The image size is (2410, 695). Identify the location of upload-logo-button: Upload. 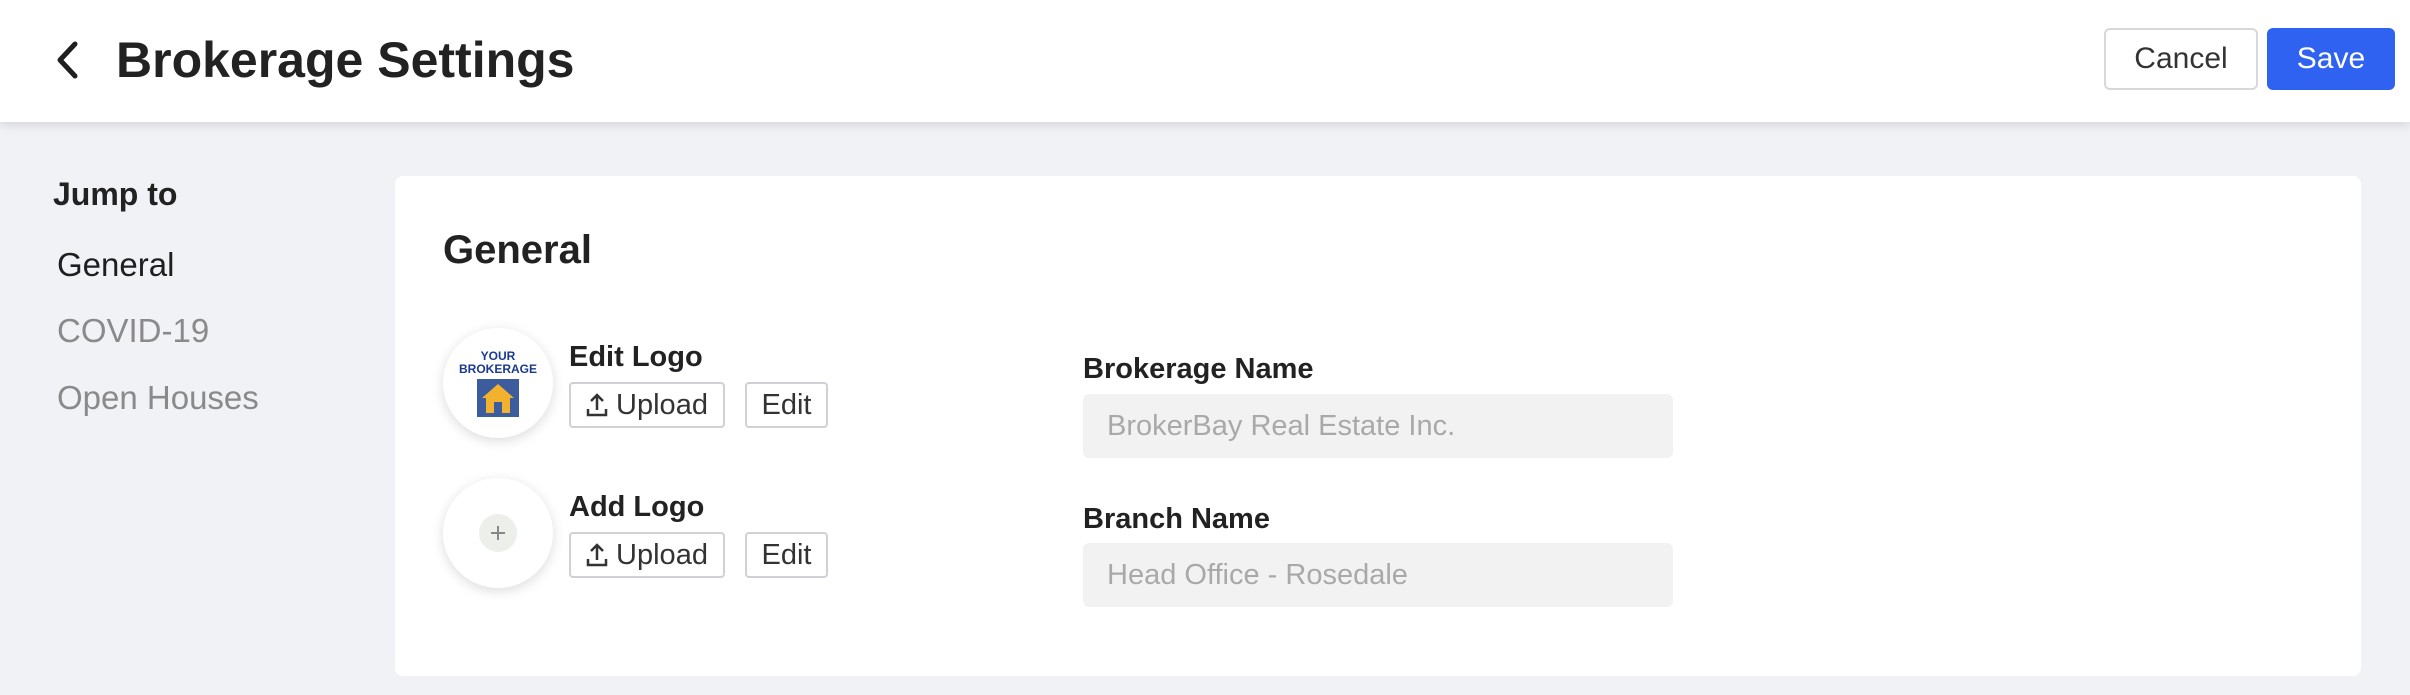
(647, 405).